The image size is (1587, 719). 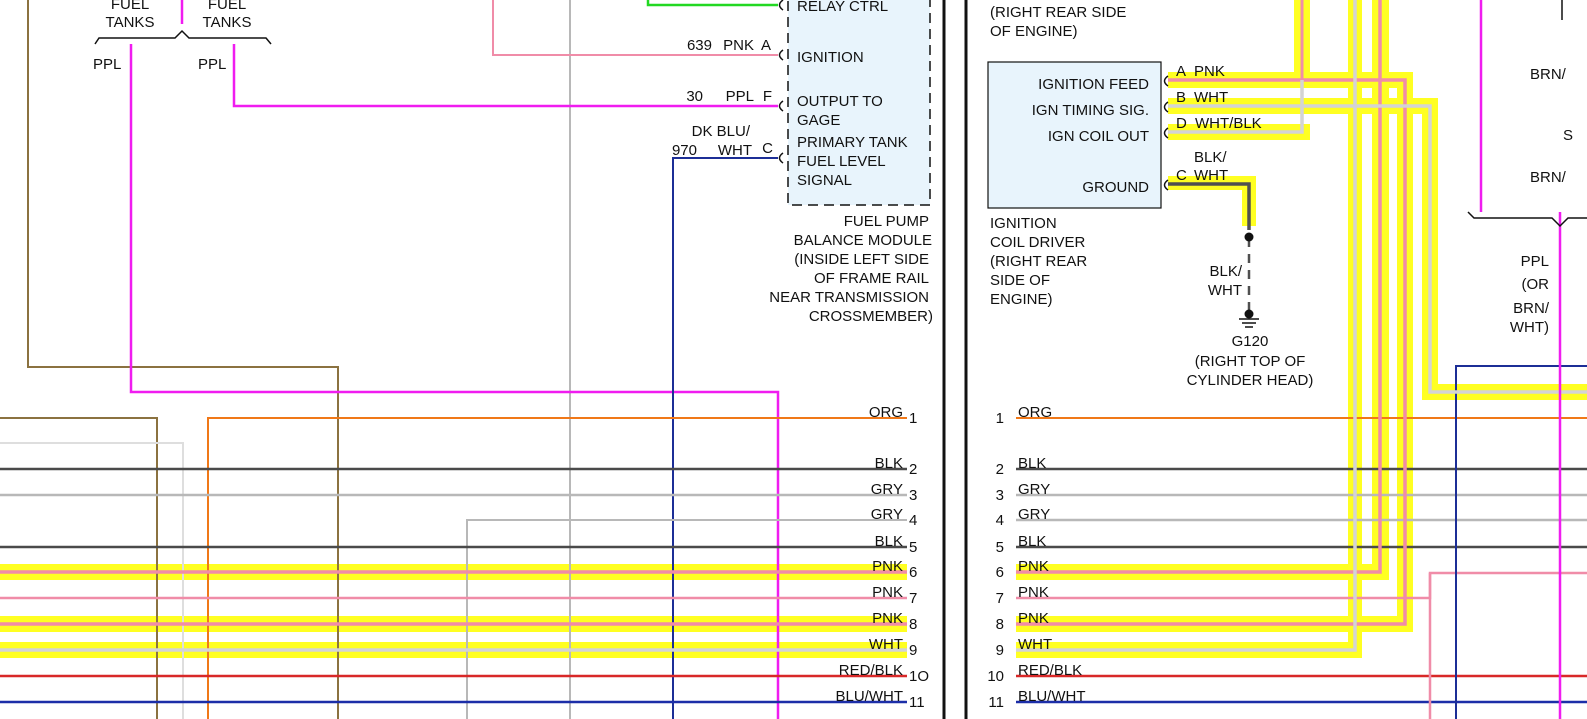 I want to click on row-9-num-left: 9, so click(x=913, y=650).